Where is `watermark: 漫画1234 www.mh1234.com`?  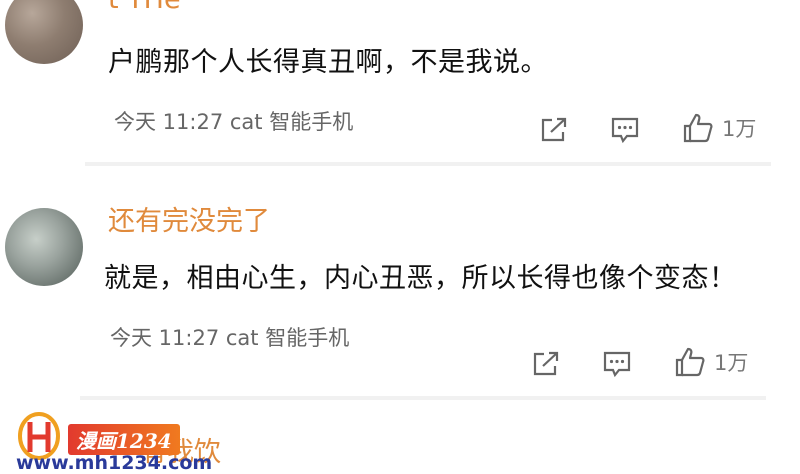
watermark: 漫画1234 www.mh1234.com is located at coordinates (136, 443).